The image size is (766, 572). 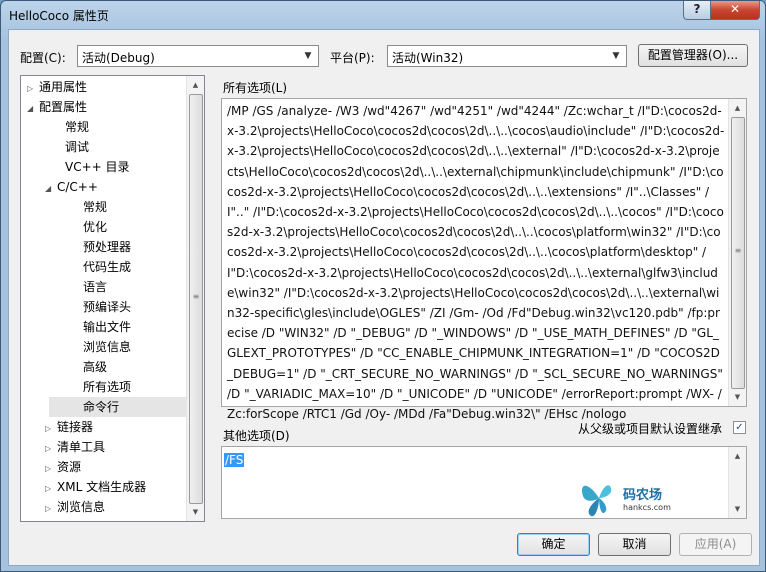 What do you see at coordinates (507, 56) in the screenshot?
I see `platform-select: 活动(Win32) ▼` at bounding box center [507, 56].